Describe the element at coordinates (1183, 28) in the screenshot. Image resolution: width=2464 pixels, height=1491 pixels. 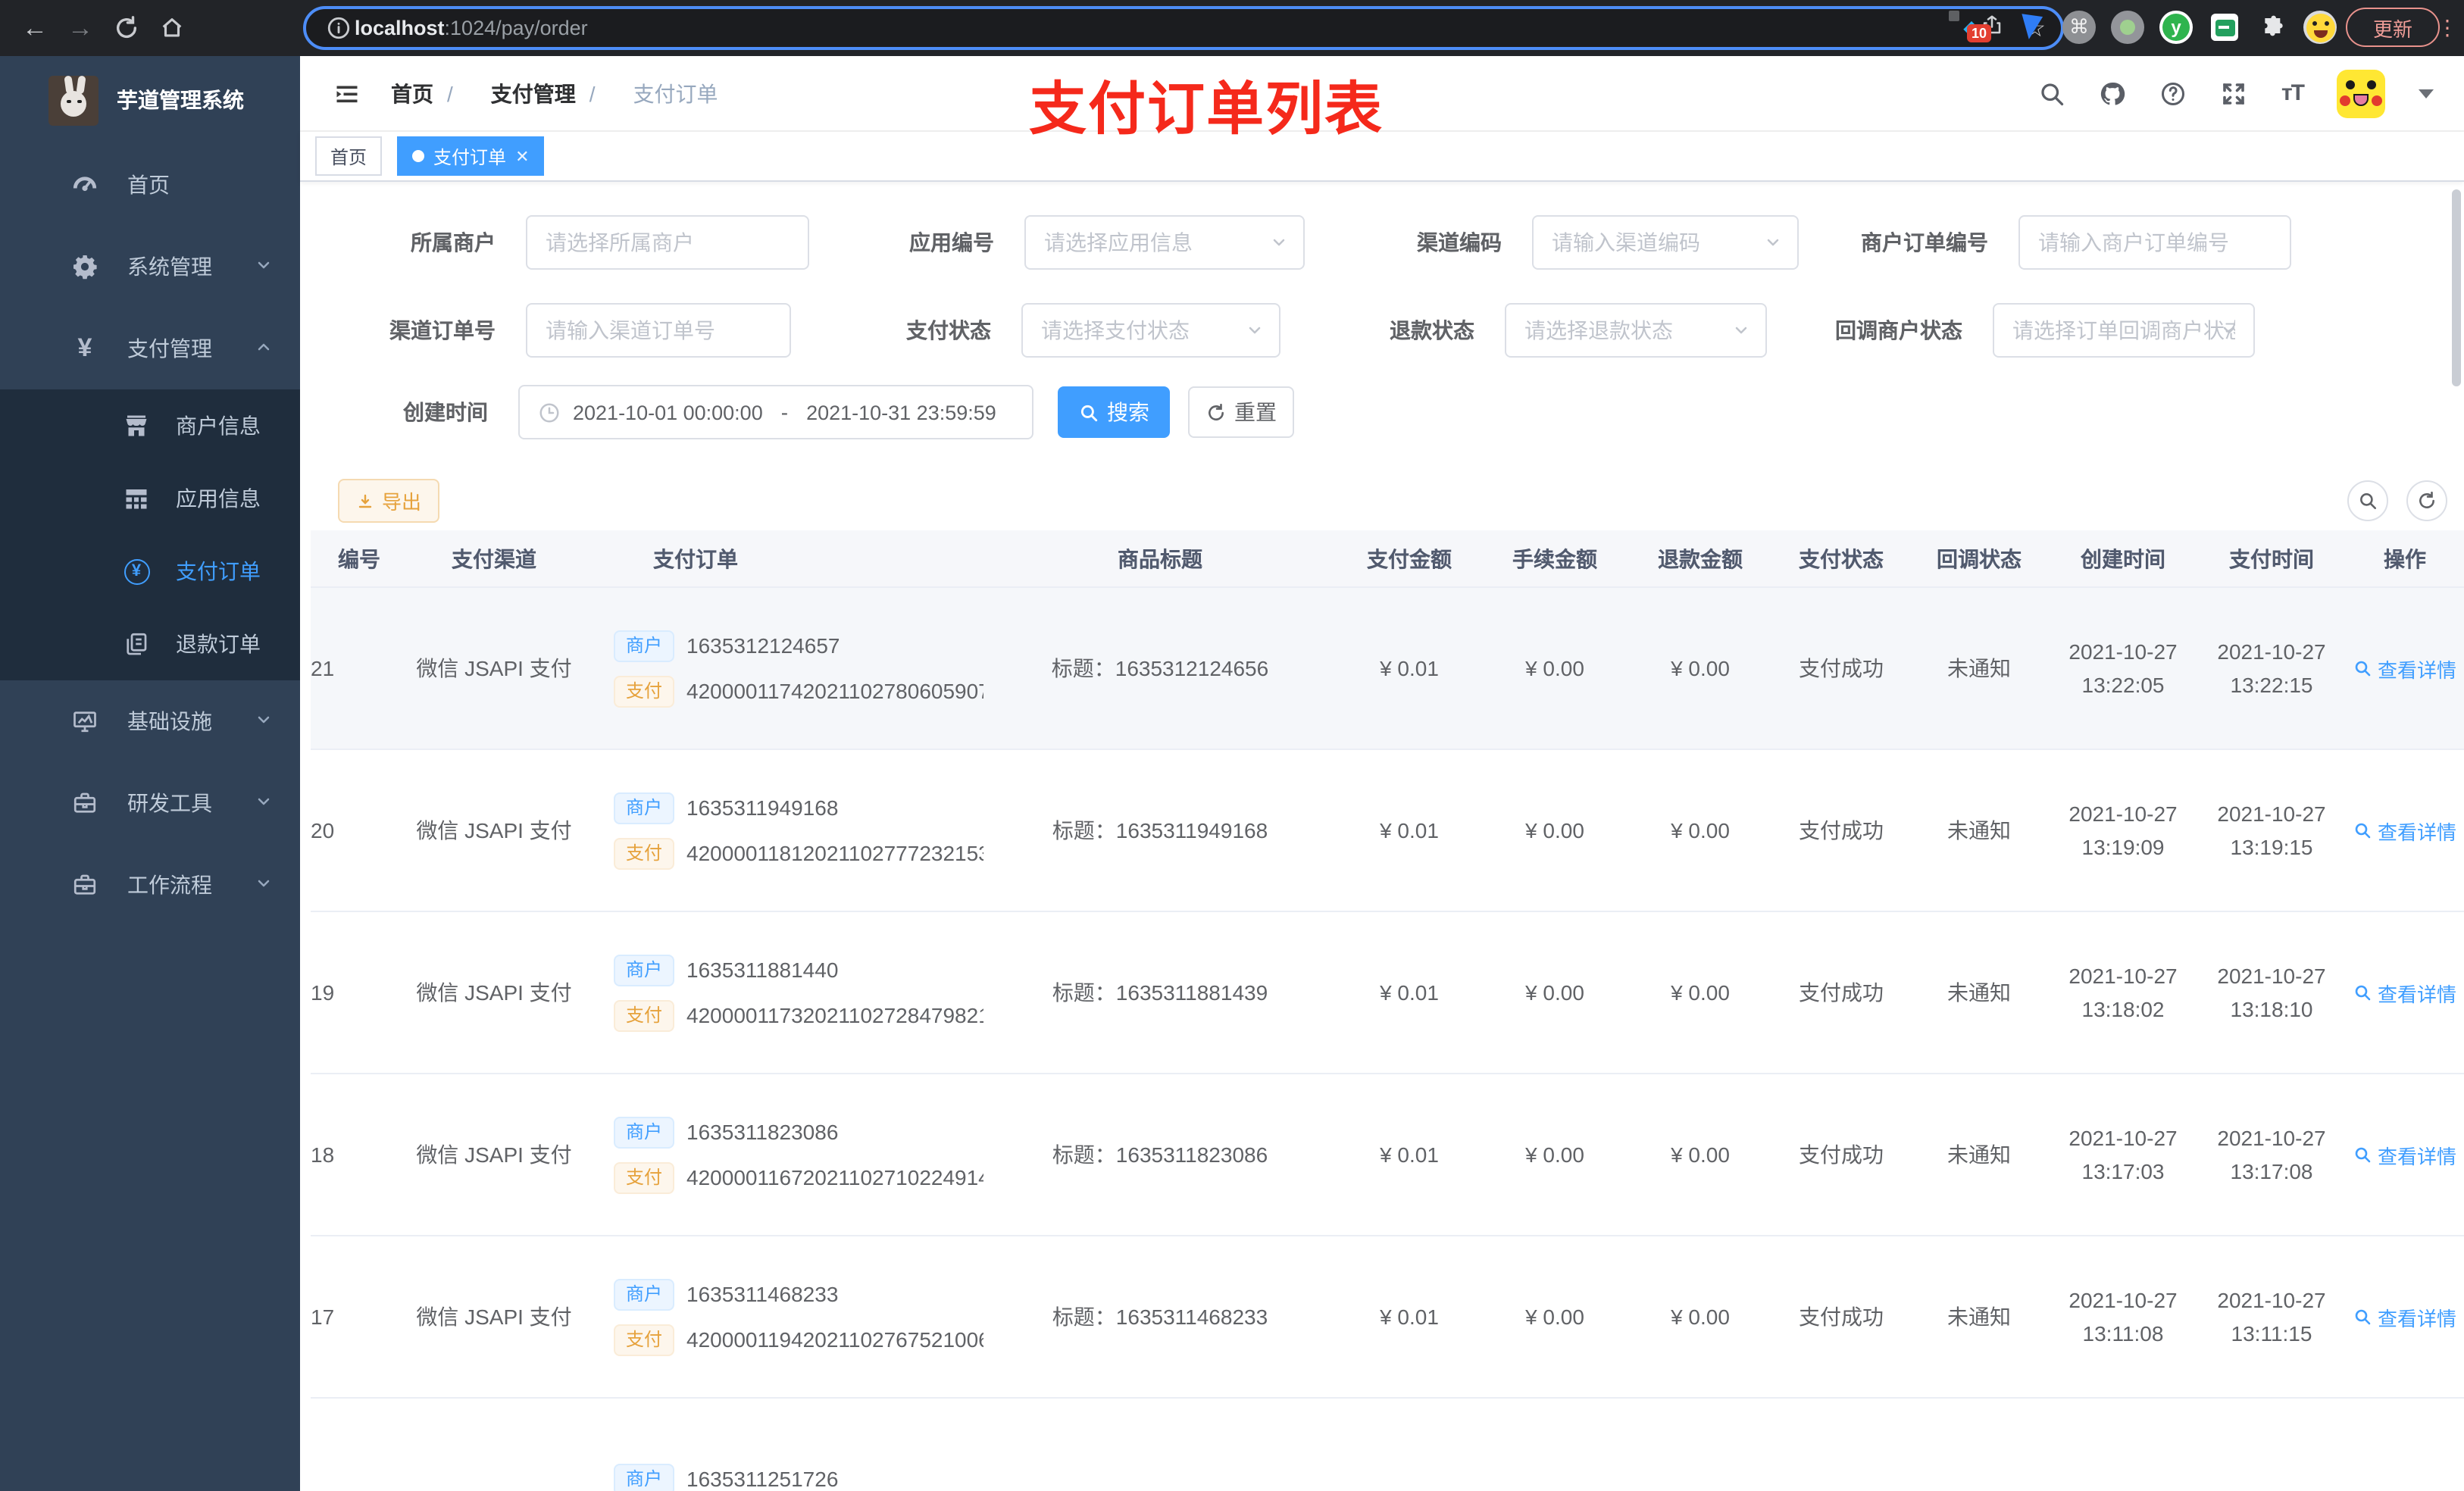
I see `address-bar: localhost:1024/pay/order ☆` at that location.